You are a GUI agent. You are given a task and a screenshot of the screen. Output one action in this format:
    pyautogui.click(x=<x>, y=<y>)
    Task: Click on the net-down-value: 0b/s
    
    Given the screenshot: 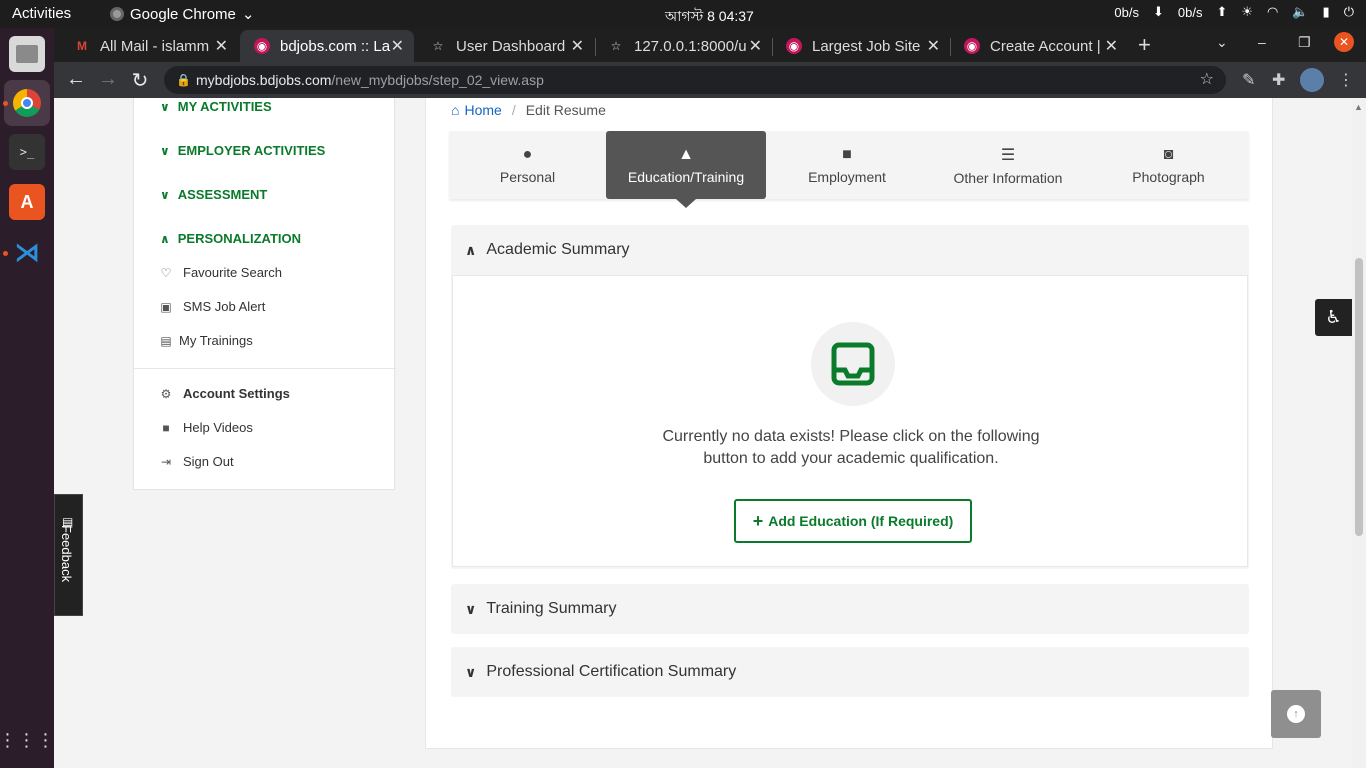 What is the action you would take?
    pyautogui.click(x=1126, y=12)
    